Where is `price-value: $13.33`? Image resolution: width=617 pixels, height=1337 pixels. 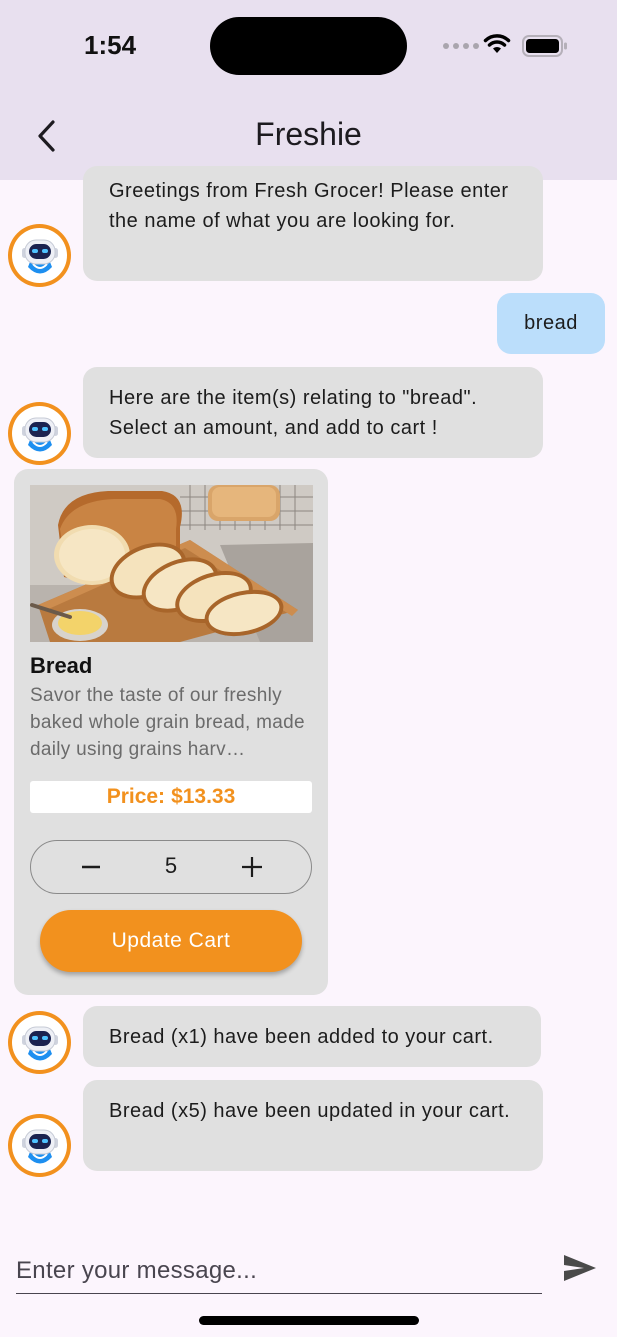
price-value: $13.33 is located at coordinates (203, 796).